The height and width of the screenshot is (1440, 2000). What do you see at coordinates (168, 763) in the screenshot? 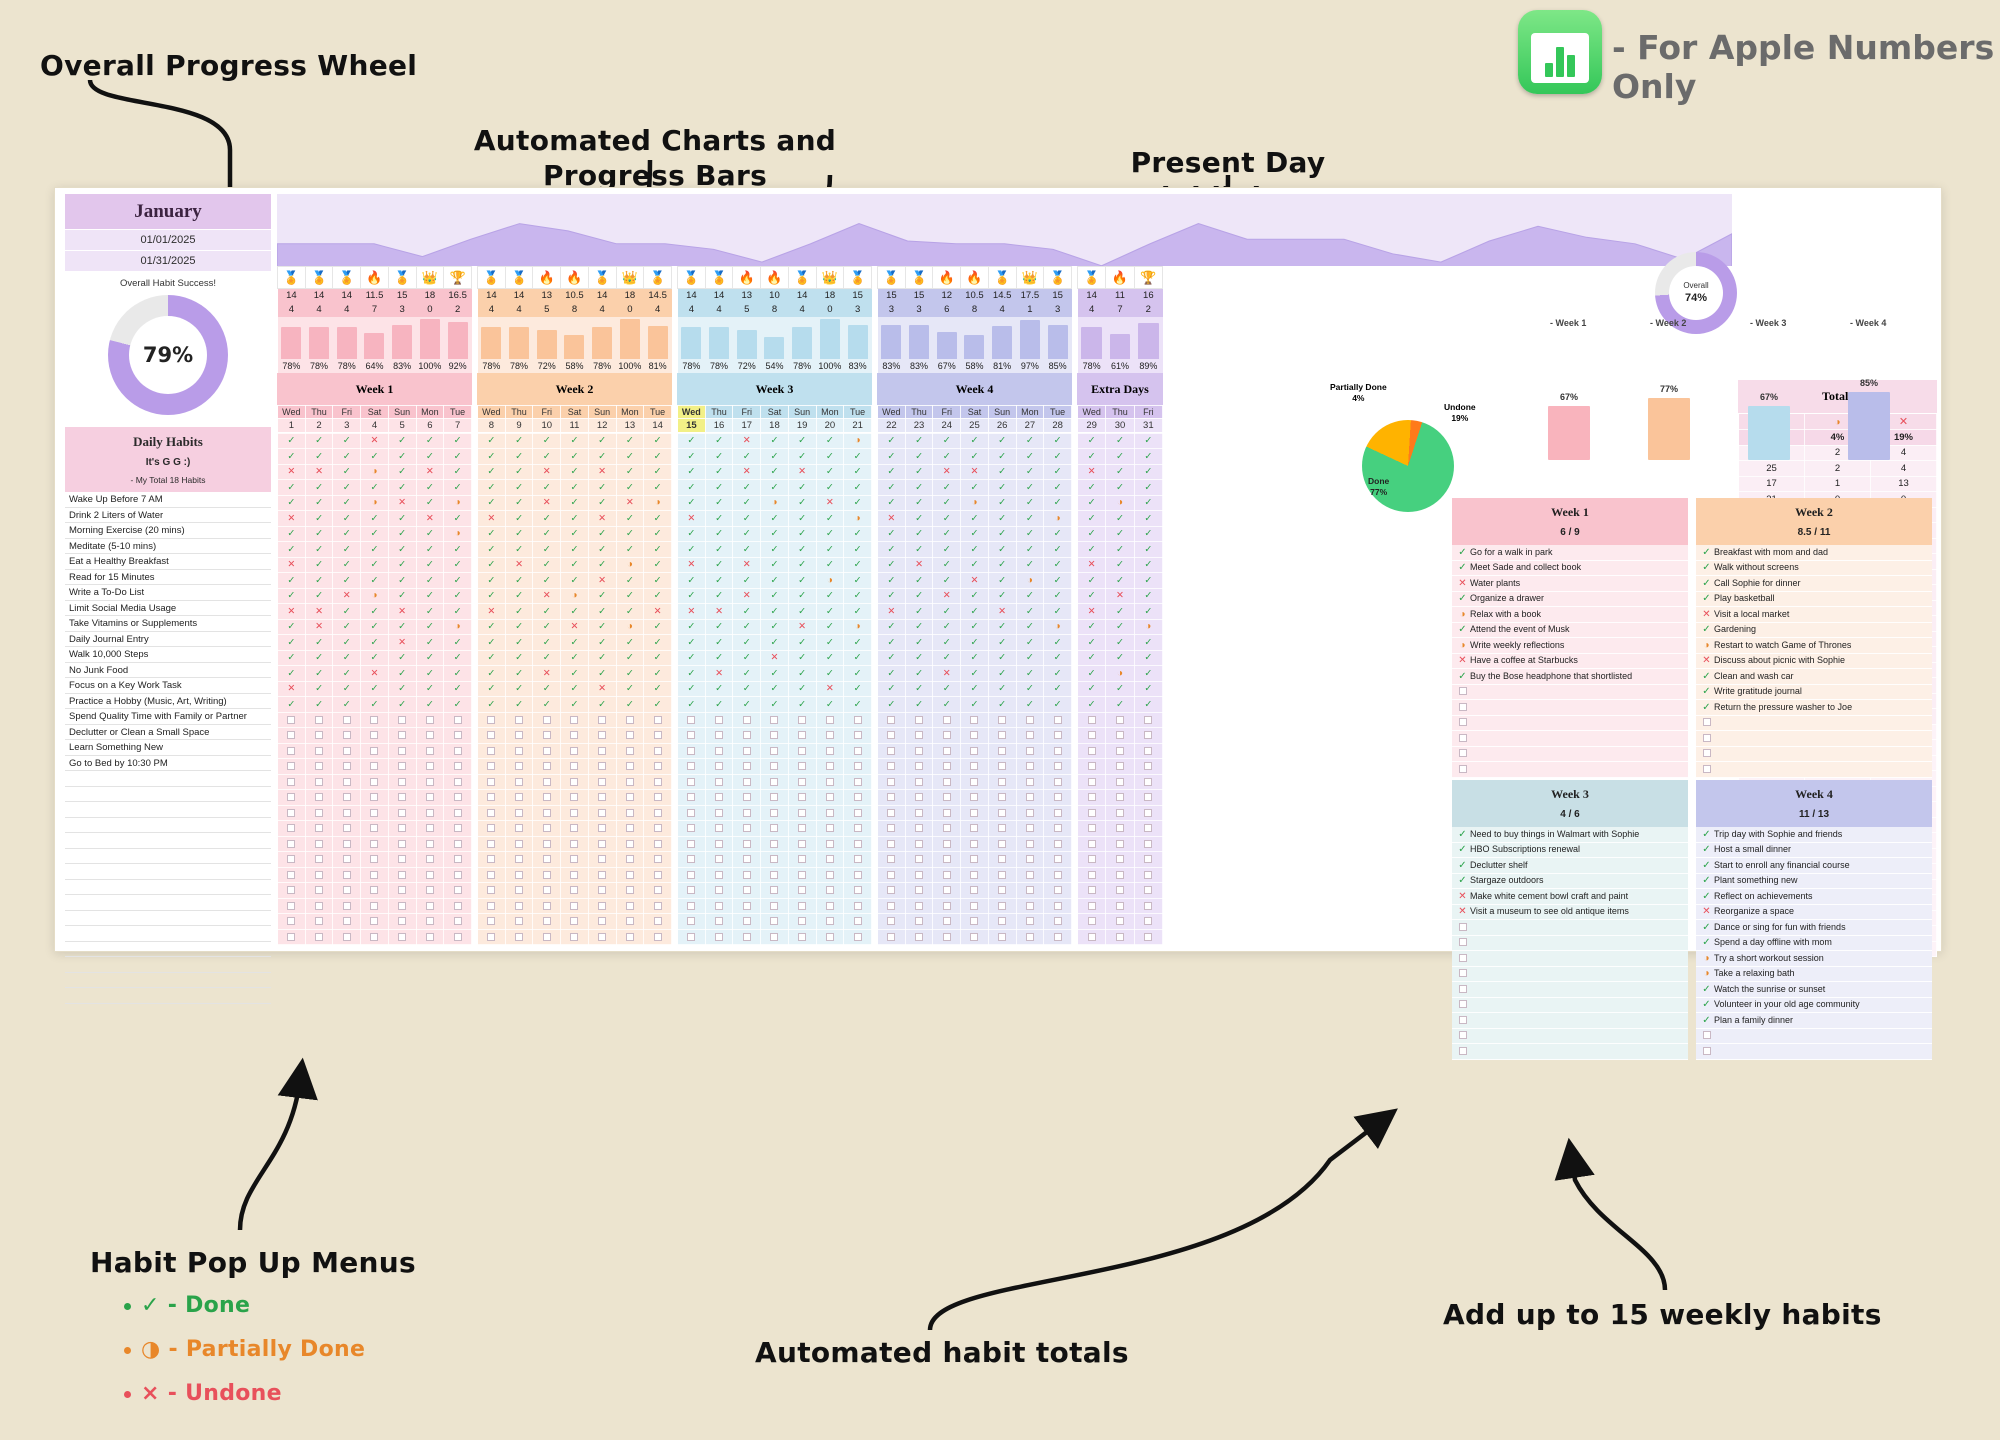
I see `habit-name-row: Go to Bed by 10:30 PM` at bounding box center [168, 763].